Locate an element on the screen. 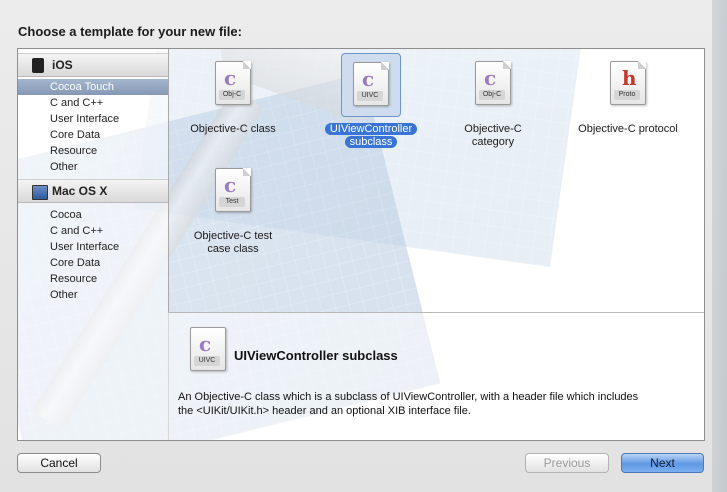  sidebar-group-ios: iOS is located at coordinates (93, 65).